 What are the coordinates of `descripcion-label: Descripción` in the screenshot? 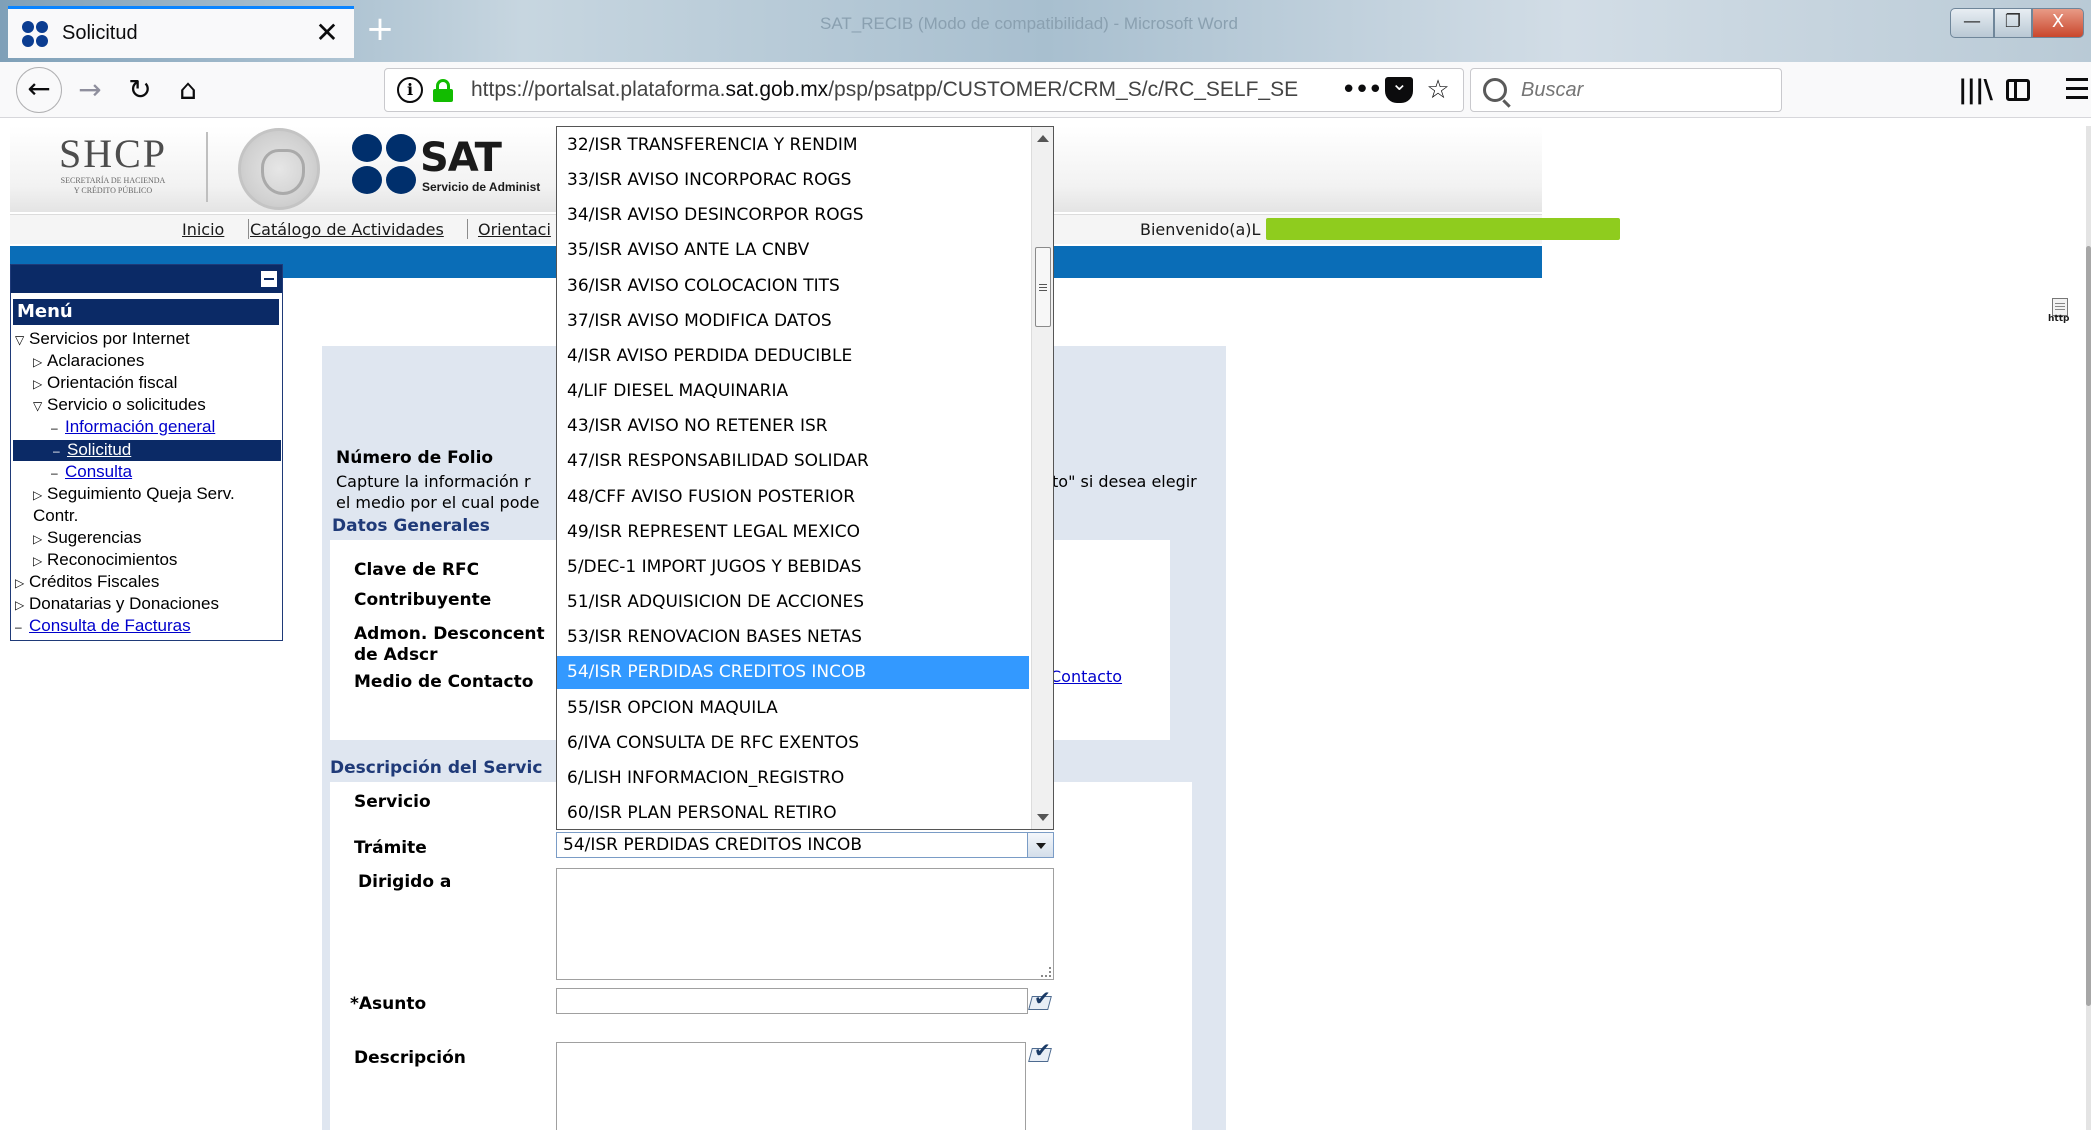 It's located at (410, 1058).